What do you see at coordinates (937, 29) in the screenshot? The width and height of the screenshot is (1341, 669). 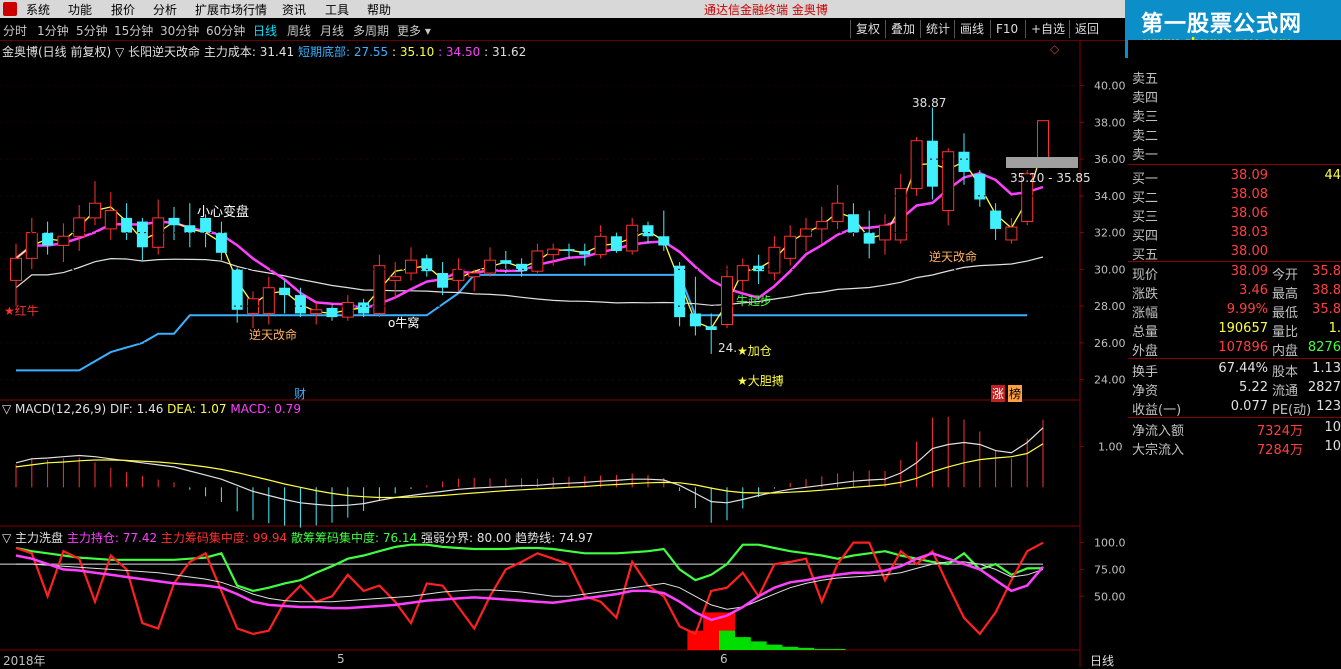 I see `statistics-button: 统计` at bounding box center [937, 29].